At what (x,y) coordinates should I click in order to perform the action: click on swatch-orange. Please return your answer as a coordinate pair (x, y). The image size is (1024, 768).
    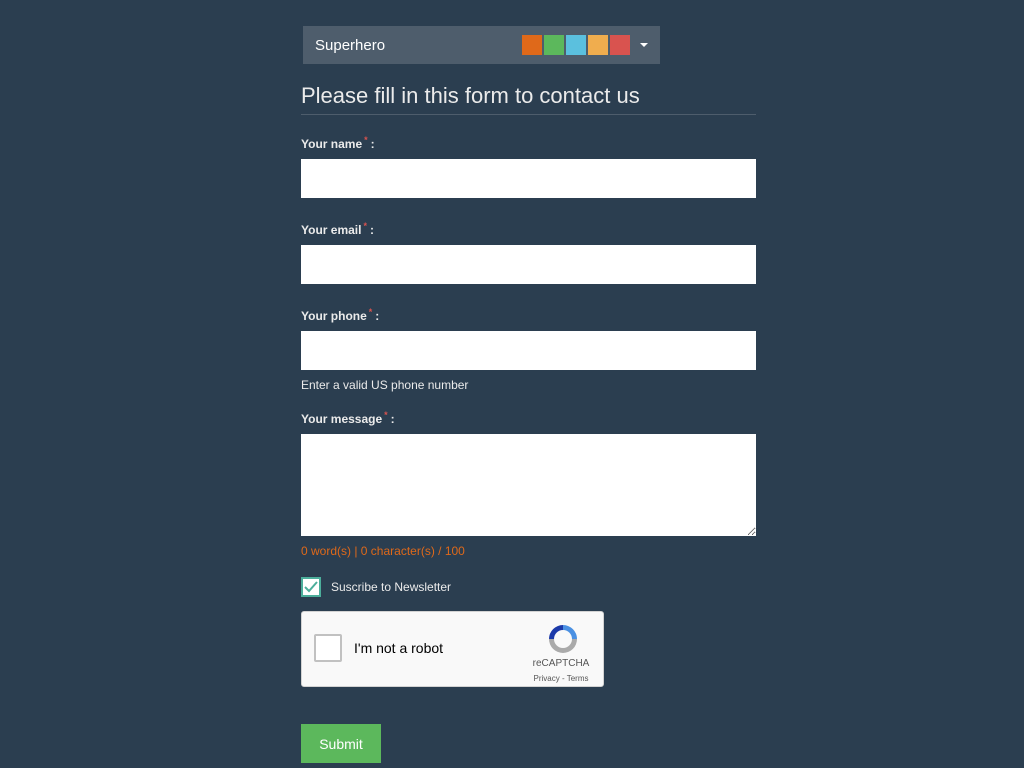
    Looking at the image, I should click on (532, 45).